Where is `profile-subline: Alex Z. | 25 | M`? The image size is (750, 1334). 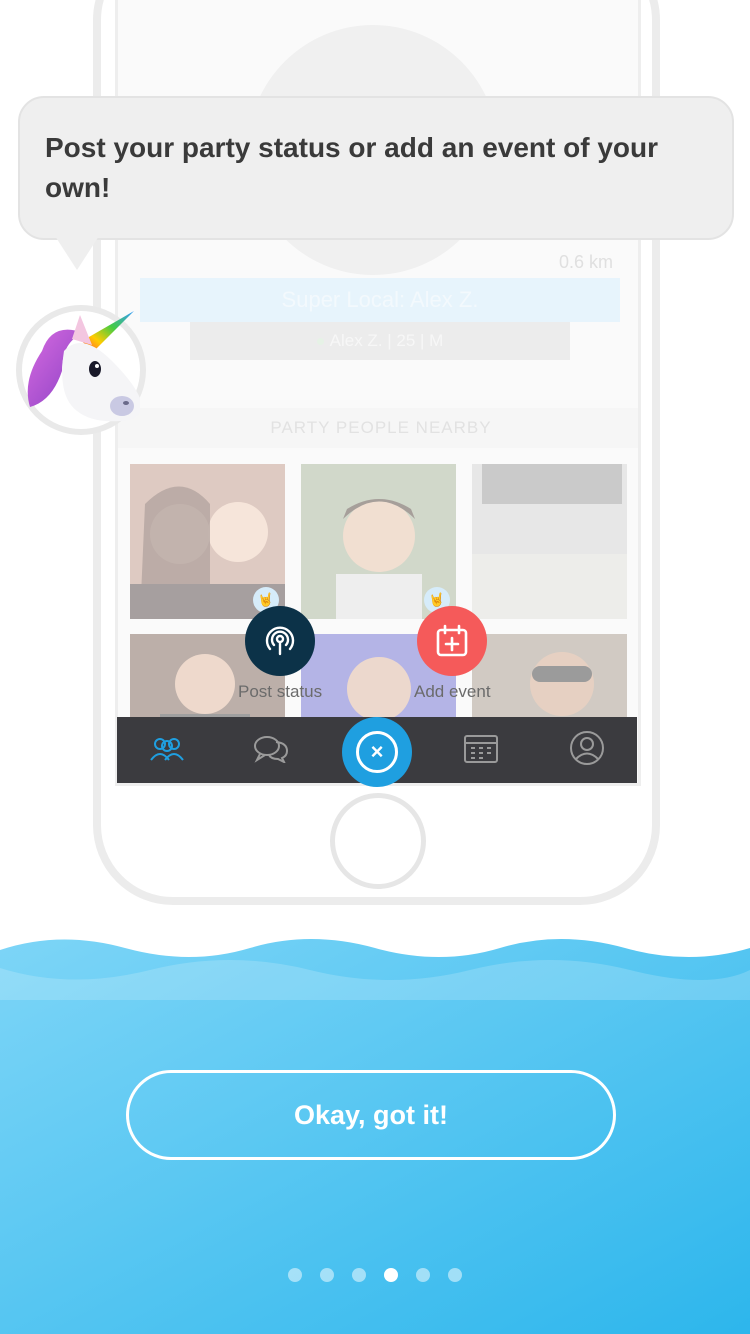
profile-subline: Alex Z. | 25 | M is located at coordinates (380, 341).